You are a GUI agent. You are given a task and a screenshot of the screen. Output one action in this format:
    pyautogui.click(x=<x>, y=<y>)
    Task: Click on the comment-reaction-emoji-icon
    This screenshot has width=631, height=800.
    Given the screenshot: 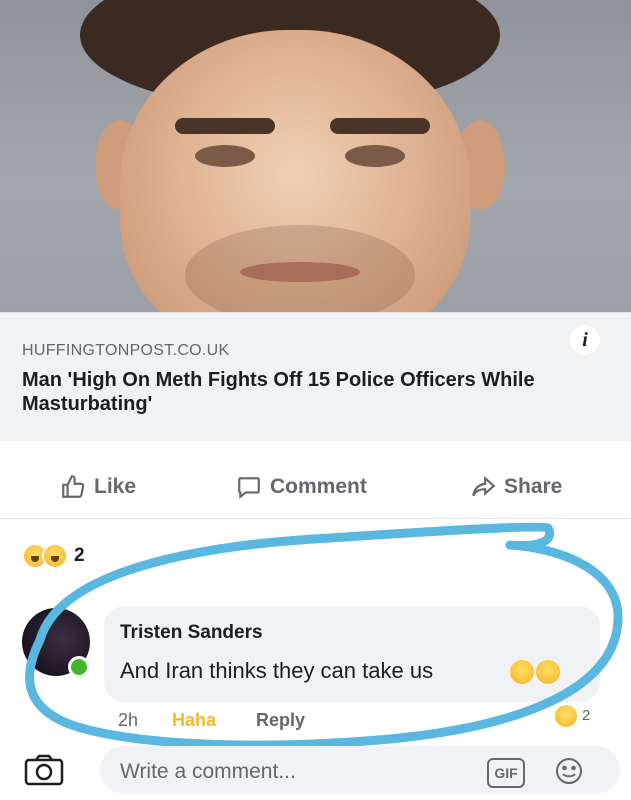 What is the action you would take?
    pyautogui.click(x=566, y=716)
    